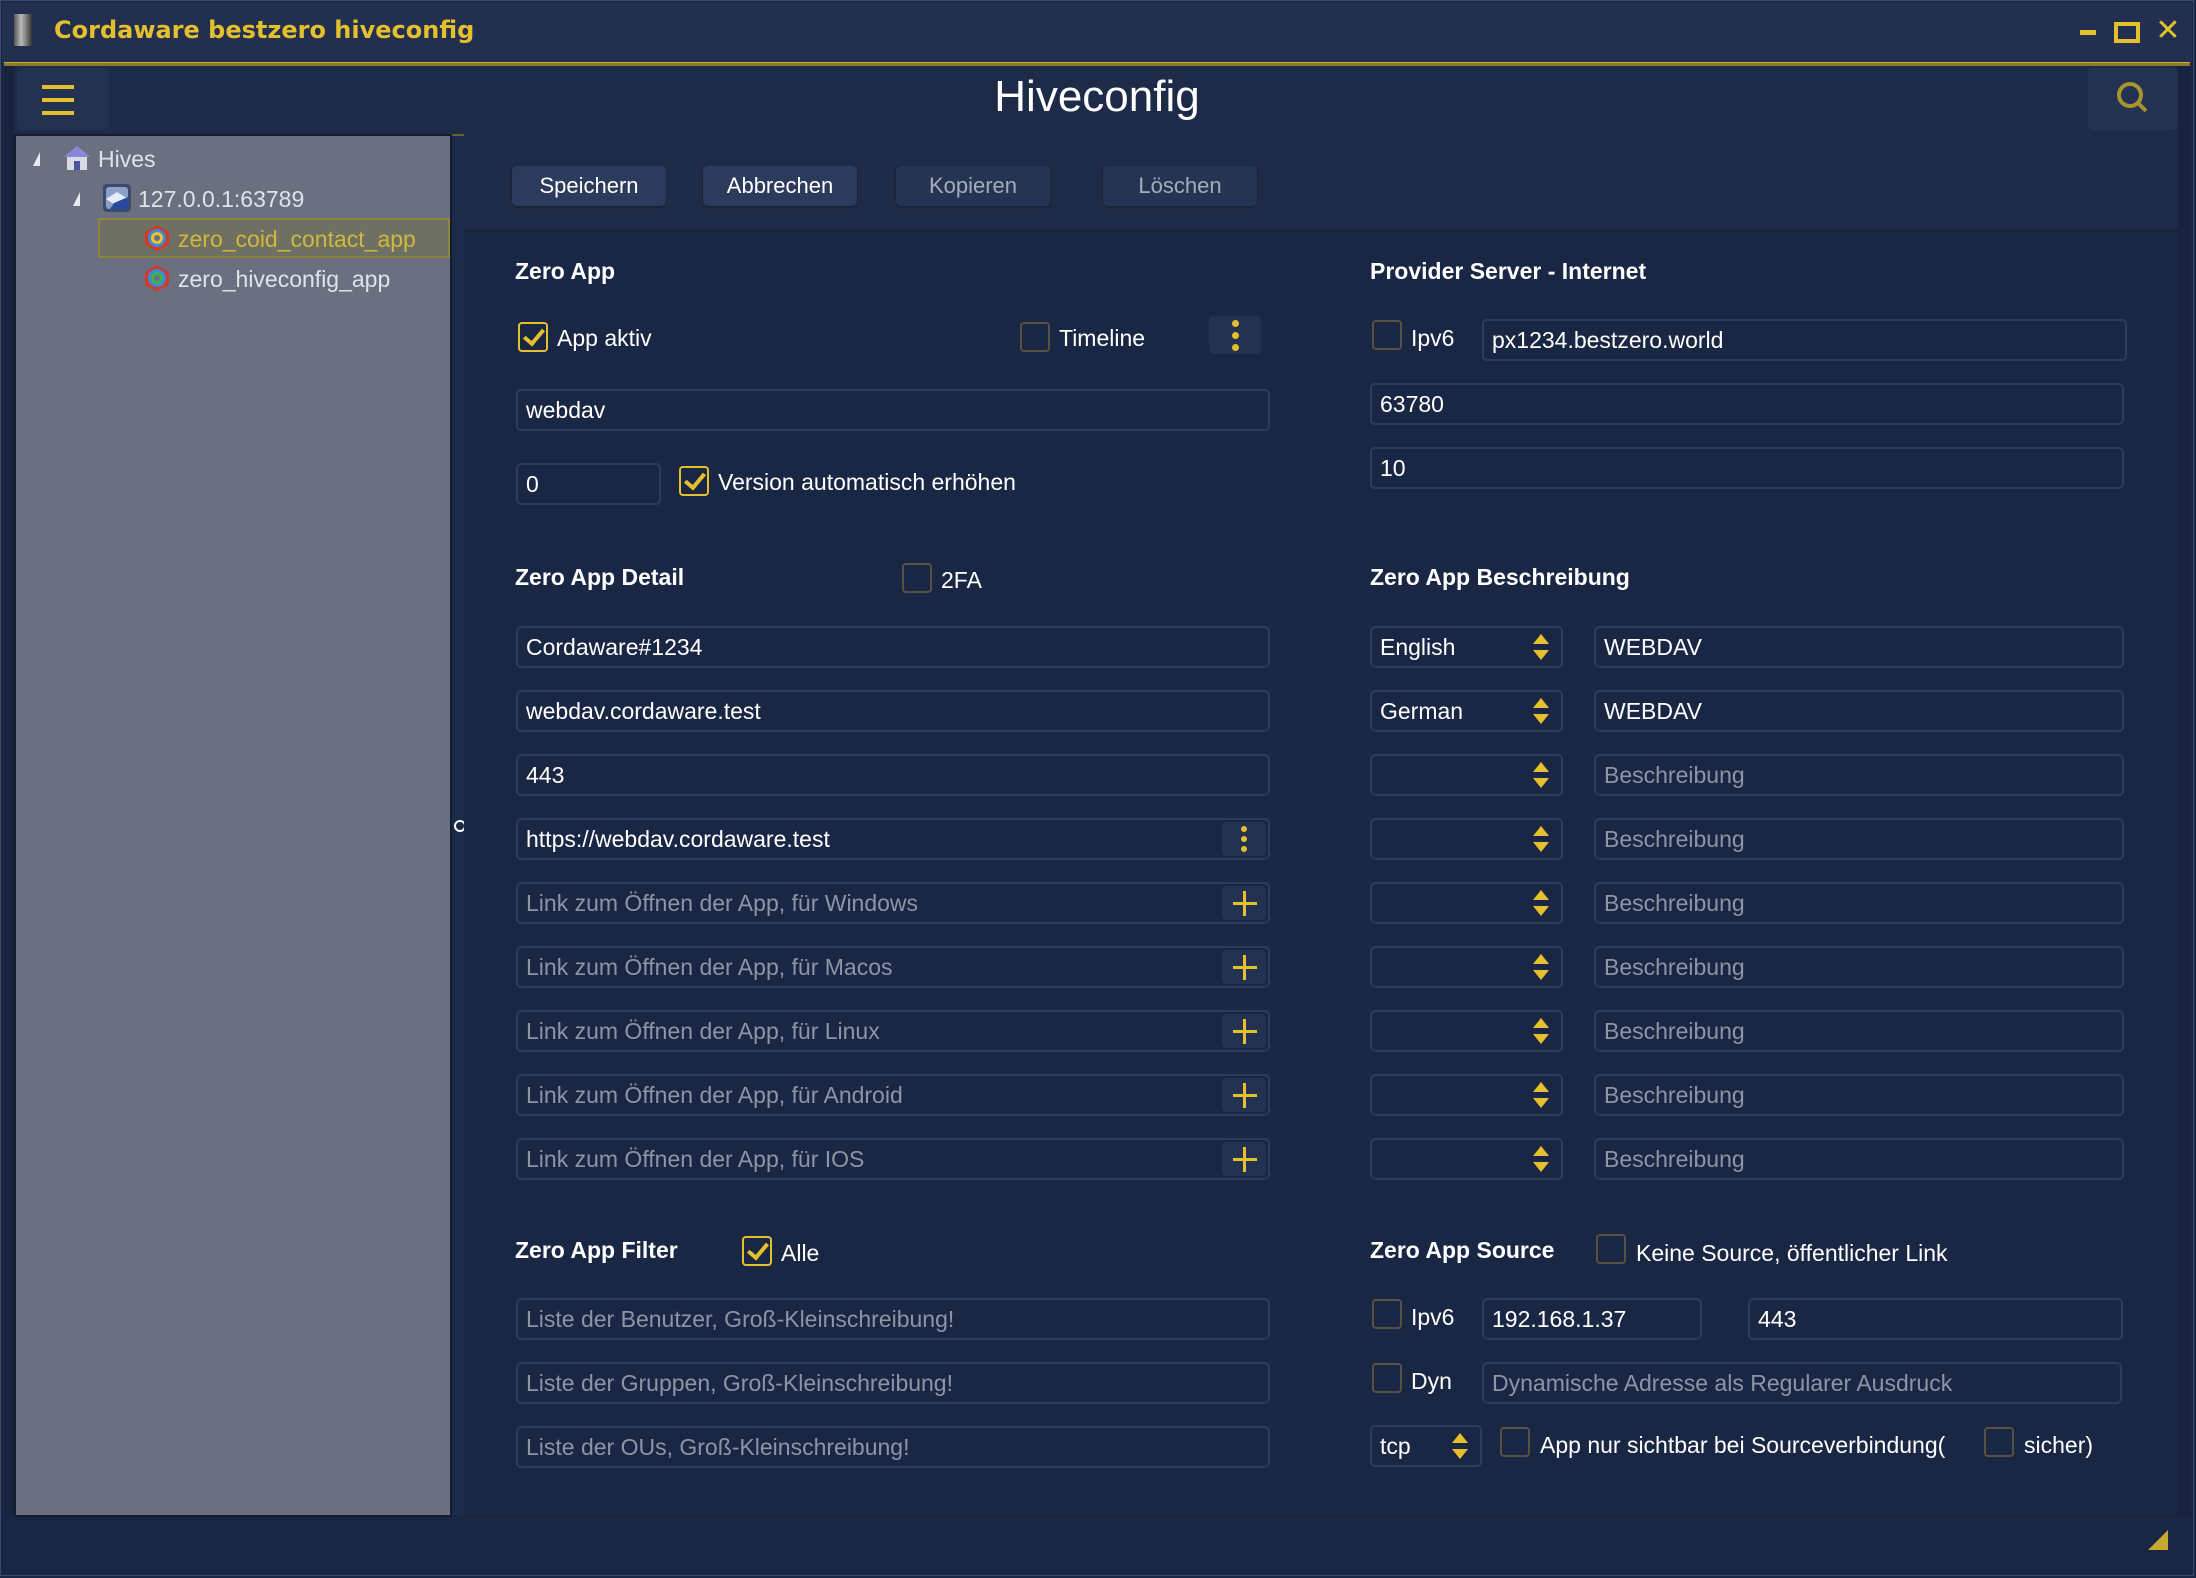  Describe the element at coordinates (58, 113) in the screenshot. I see `hamburger-menu-icon-line` at that location.